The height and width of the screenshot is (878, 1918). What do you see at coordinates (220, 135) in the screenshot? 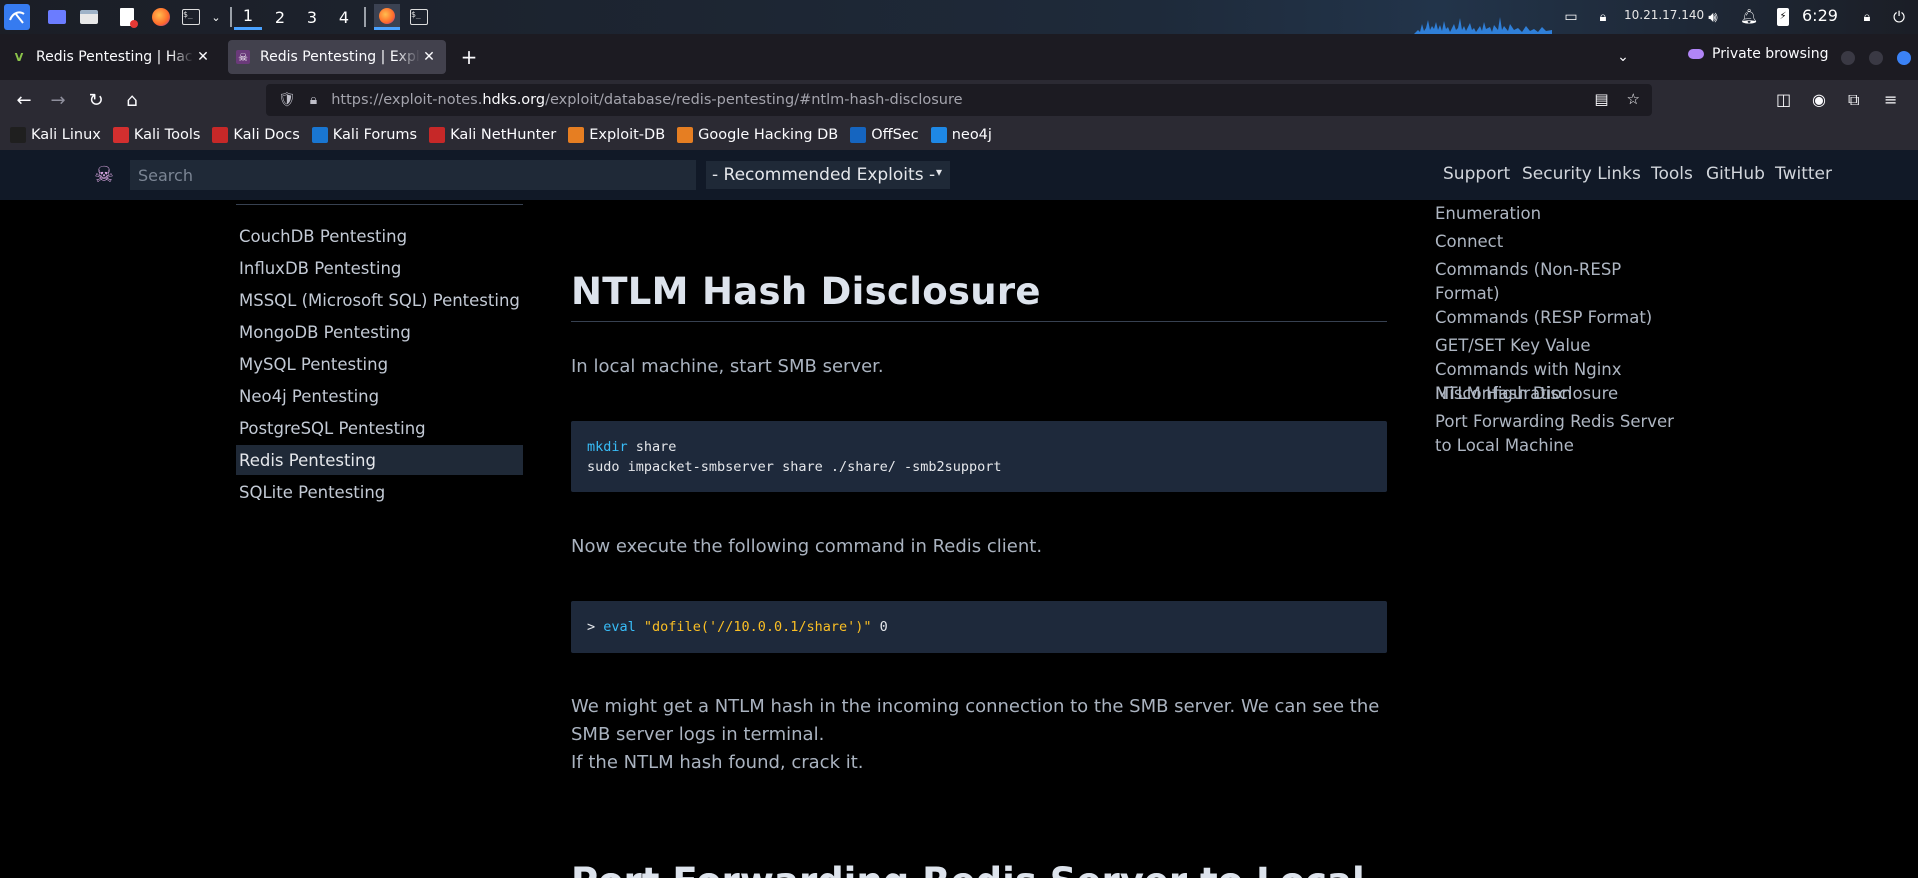
I see `kali-docs-icon` at bounding box center [220, 135].